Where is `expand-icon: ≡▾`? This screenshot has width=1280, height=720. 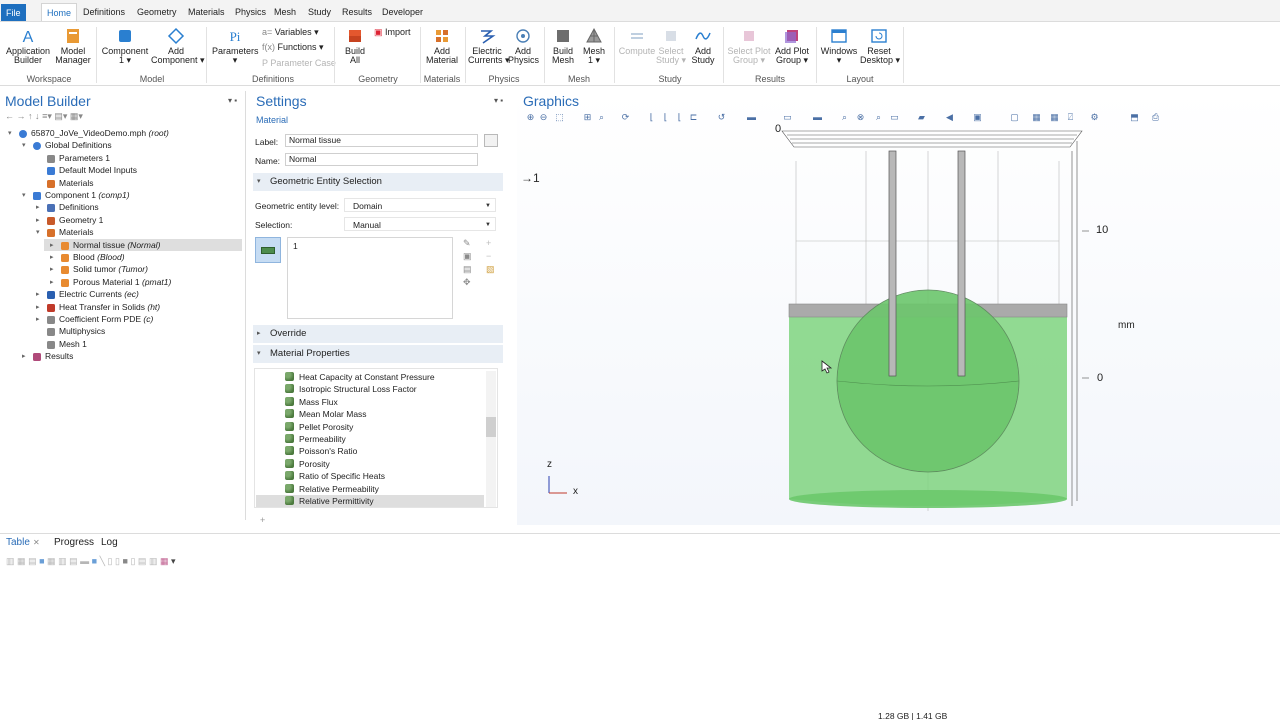 expand-icon: ≡▾ is located at coordinates (47, 116).